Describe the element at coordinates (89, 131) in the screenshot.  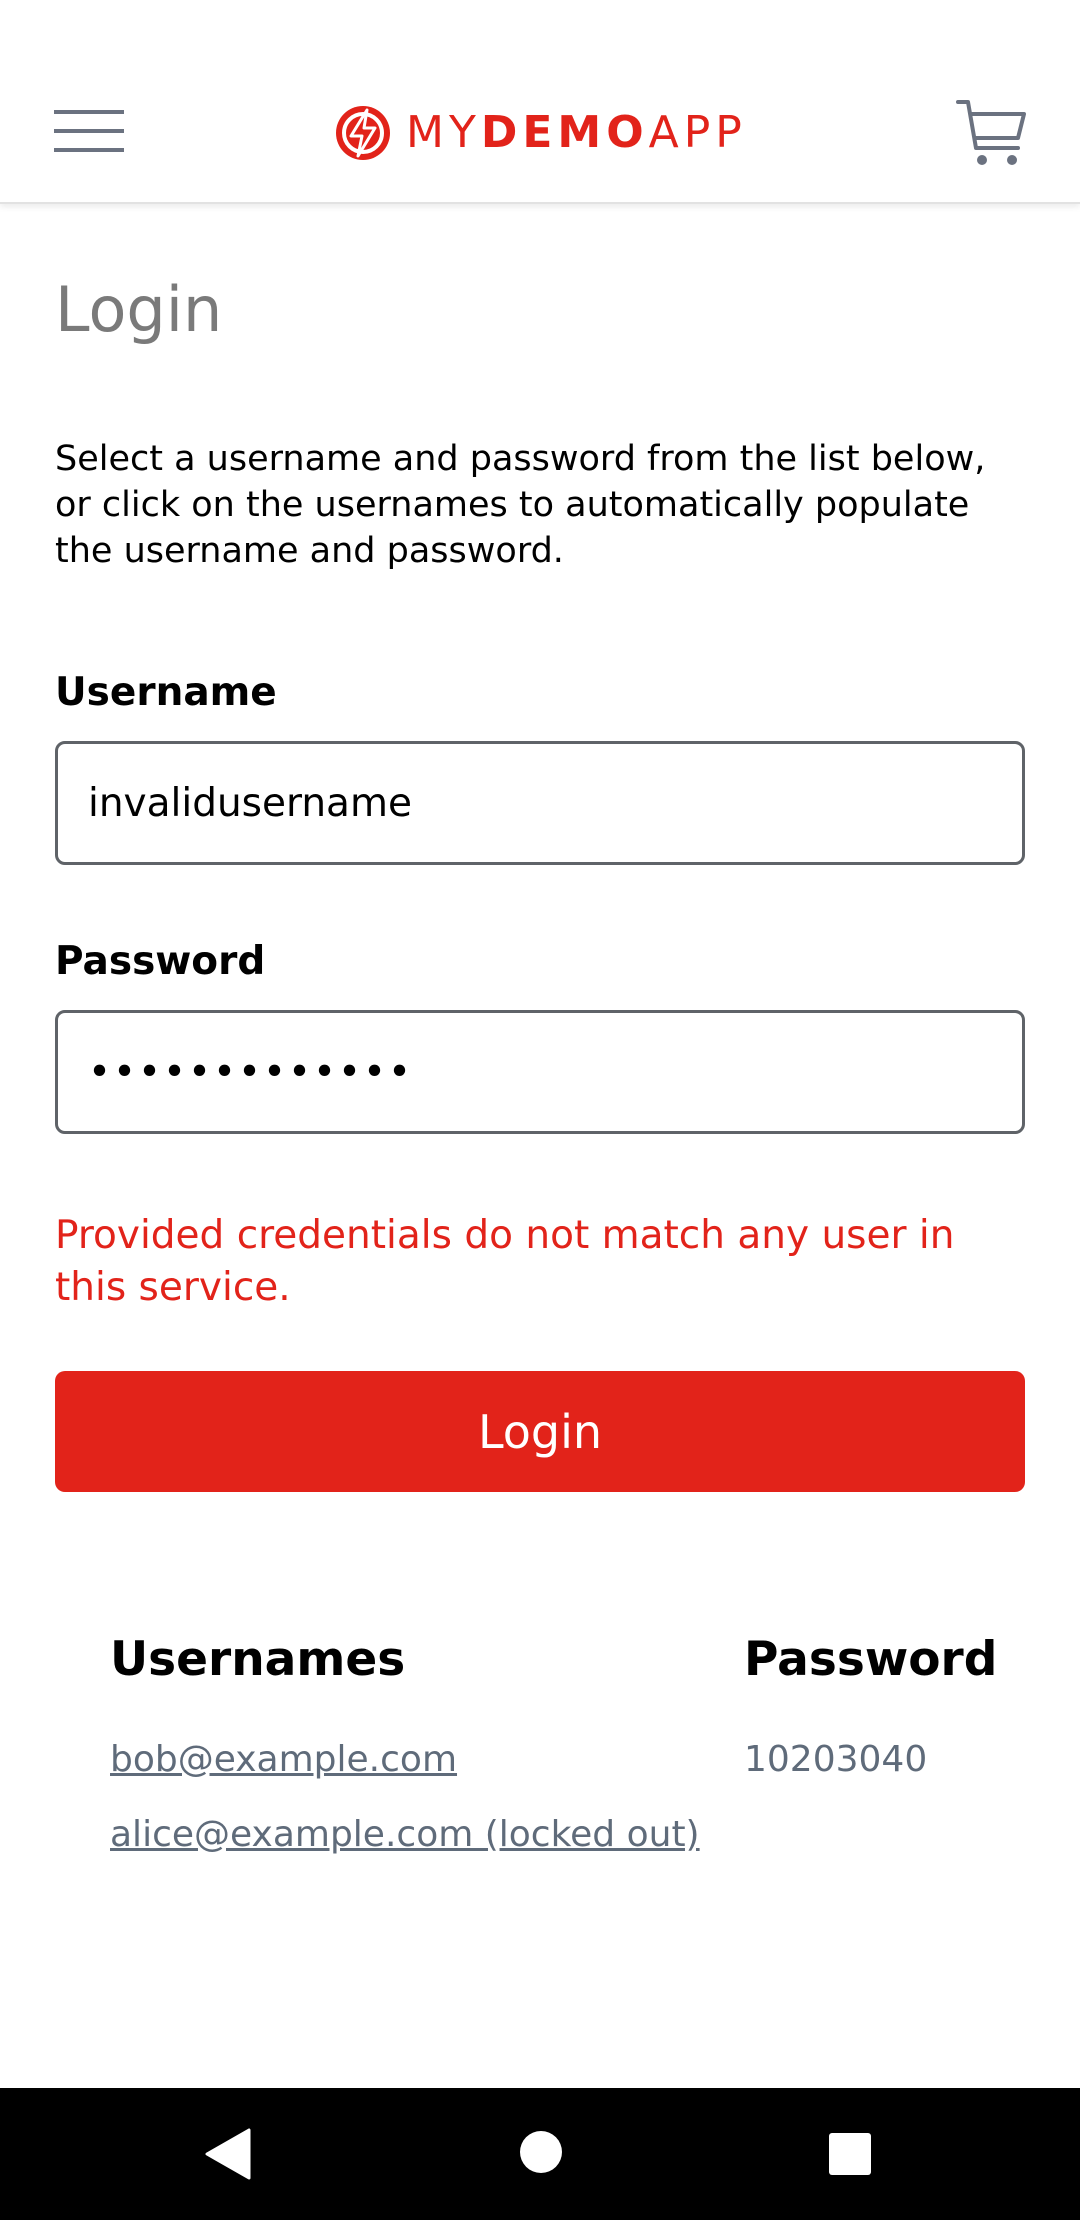
I see `hamburger-menu-icon` at that location.